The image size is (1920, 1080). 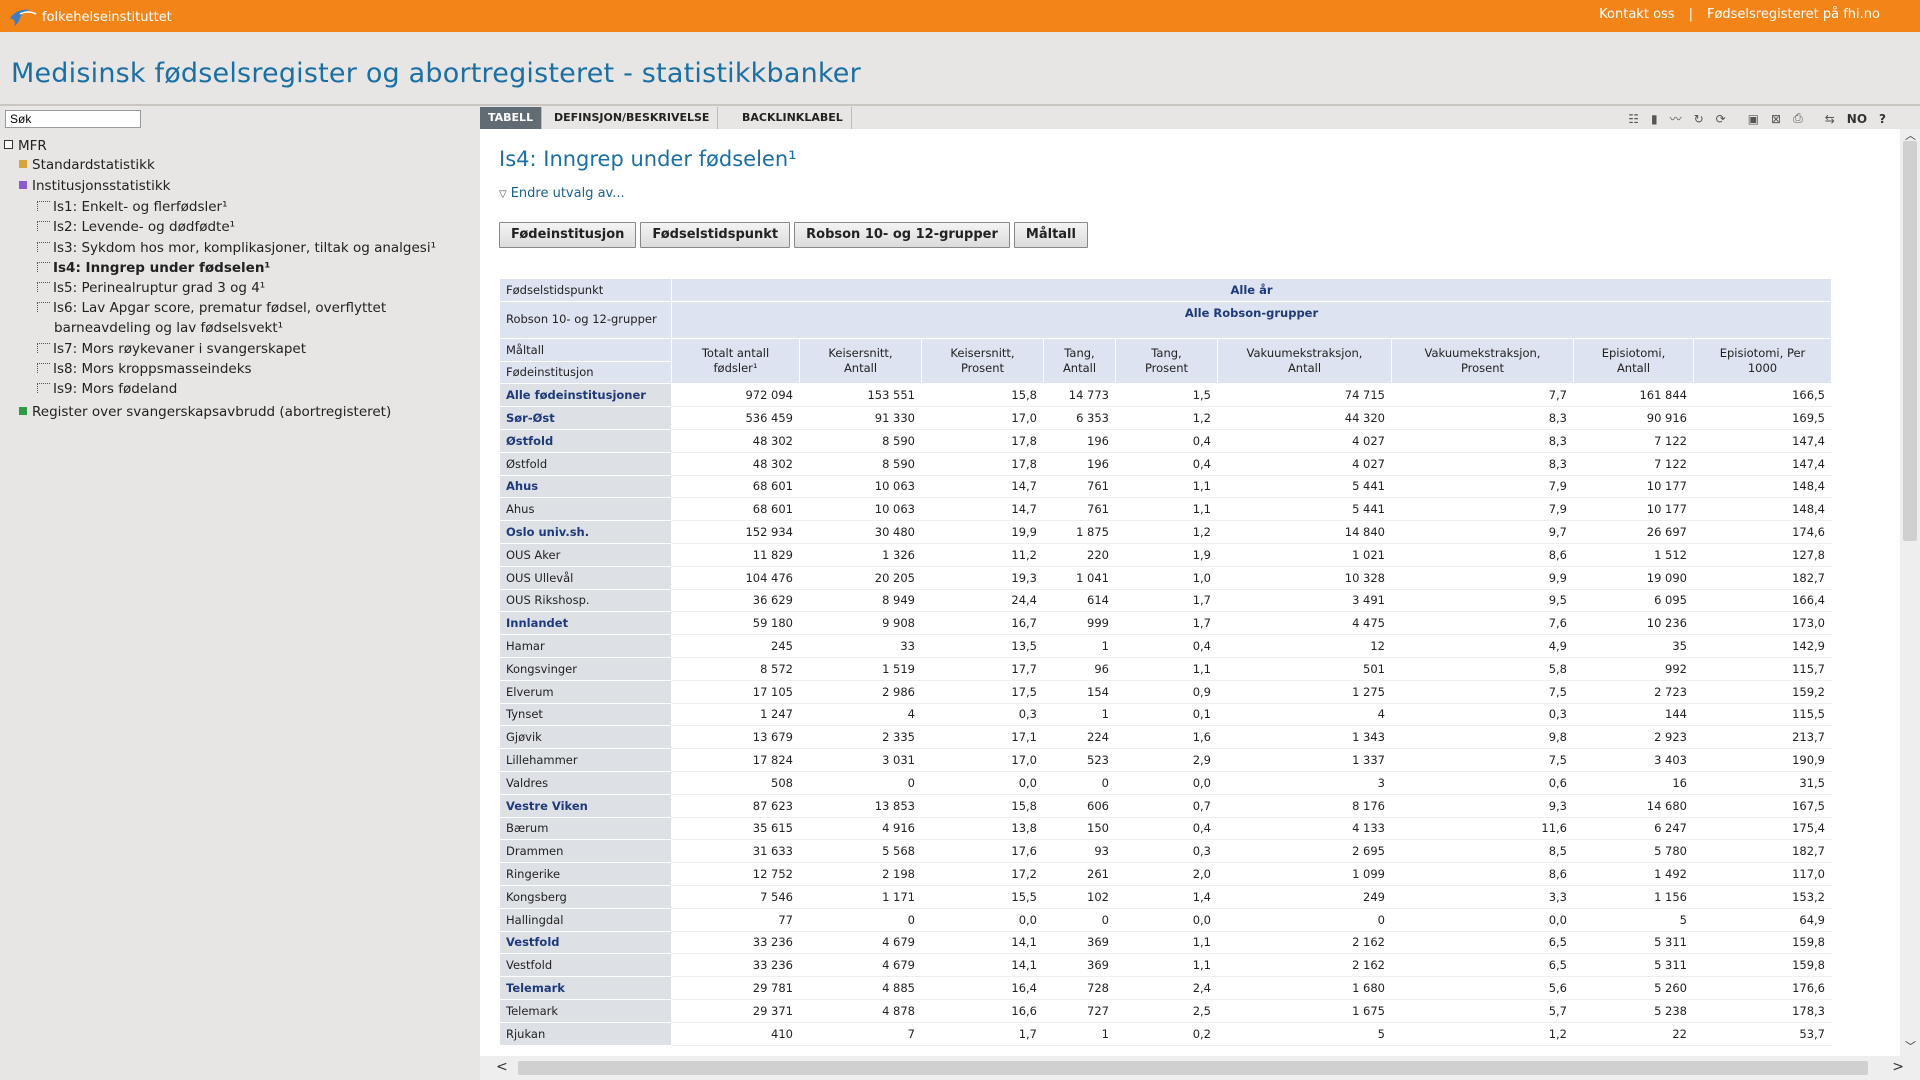 What do you see at coordinates (585, 532) in the screenshot?
I see `row-label: Oslo univ.sh.` at bounding box center [585, 532].